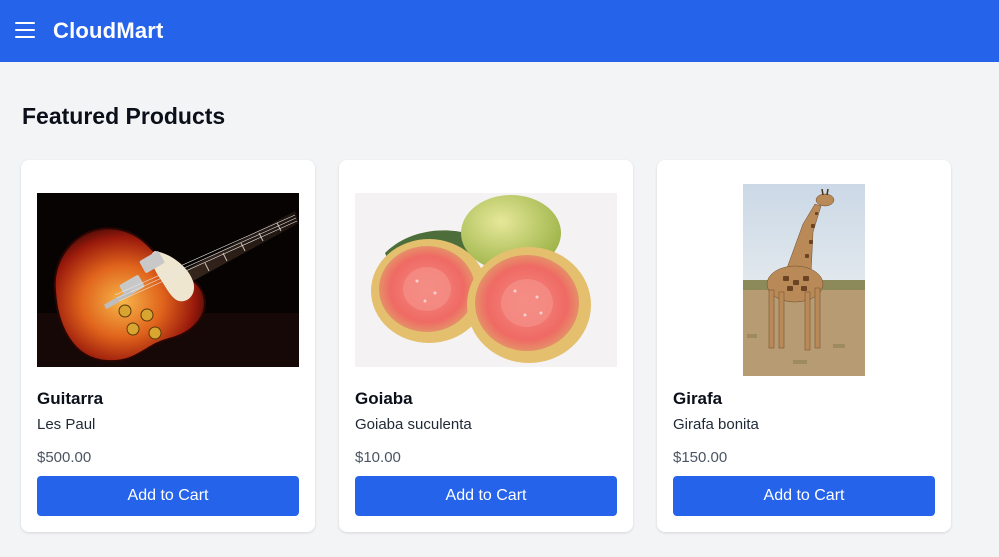 Image resolution: width=999 pixels, height=557 pixels. Describe the element at coordinates (124, 116) in the screenshot. I see `section-title: Featured Products` at that location.